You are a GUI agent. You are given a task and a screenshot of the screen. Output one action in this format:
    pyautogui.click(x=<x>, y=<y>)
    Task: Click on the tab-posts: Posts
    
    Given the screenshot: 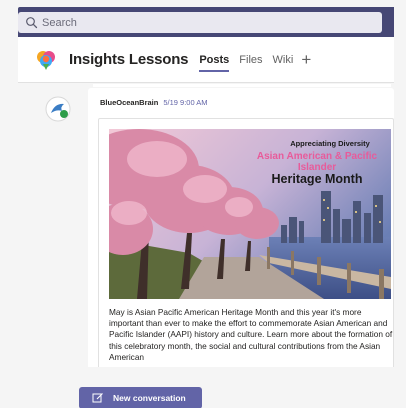 What is the action you would take?
    pyautogui.click(x=214, y=63)
    